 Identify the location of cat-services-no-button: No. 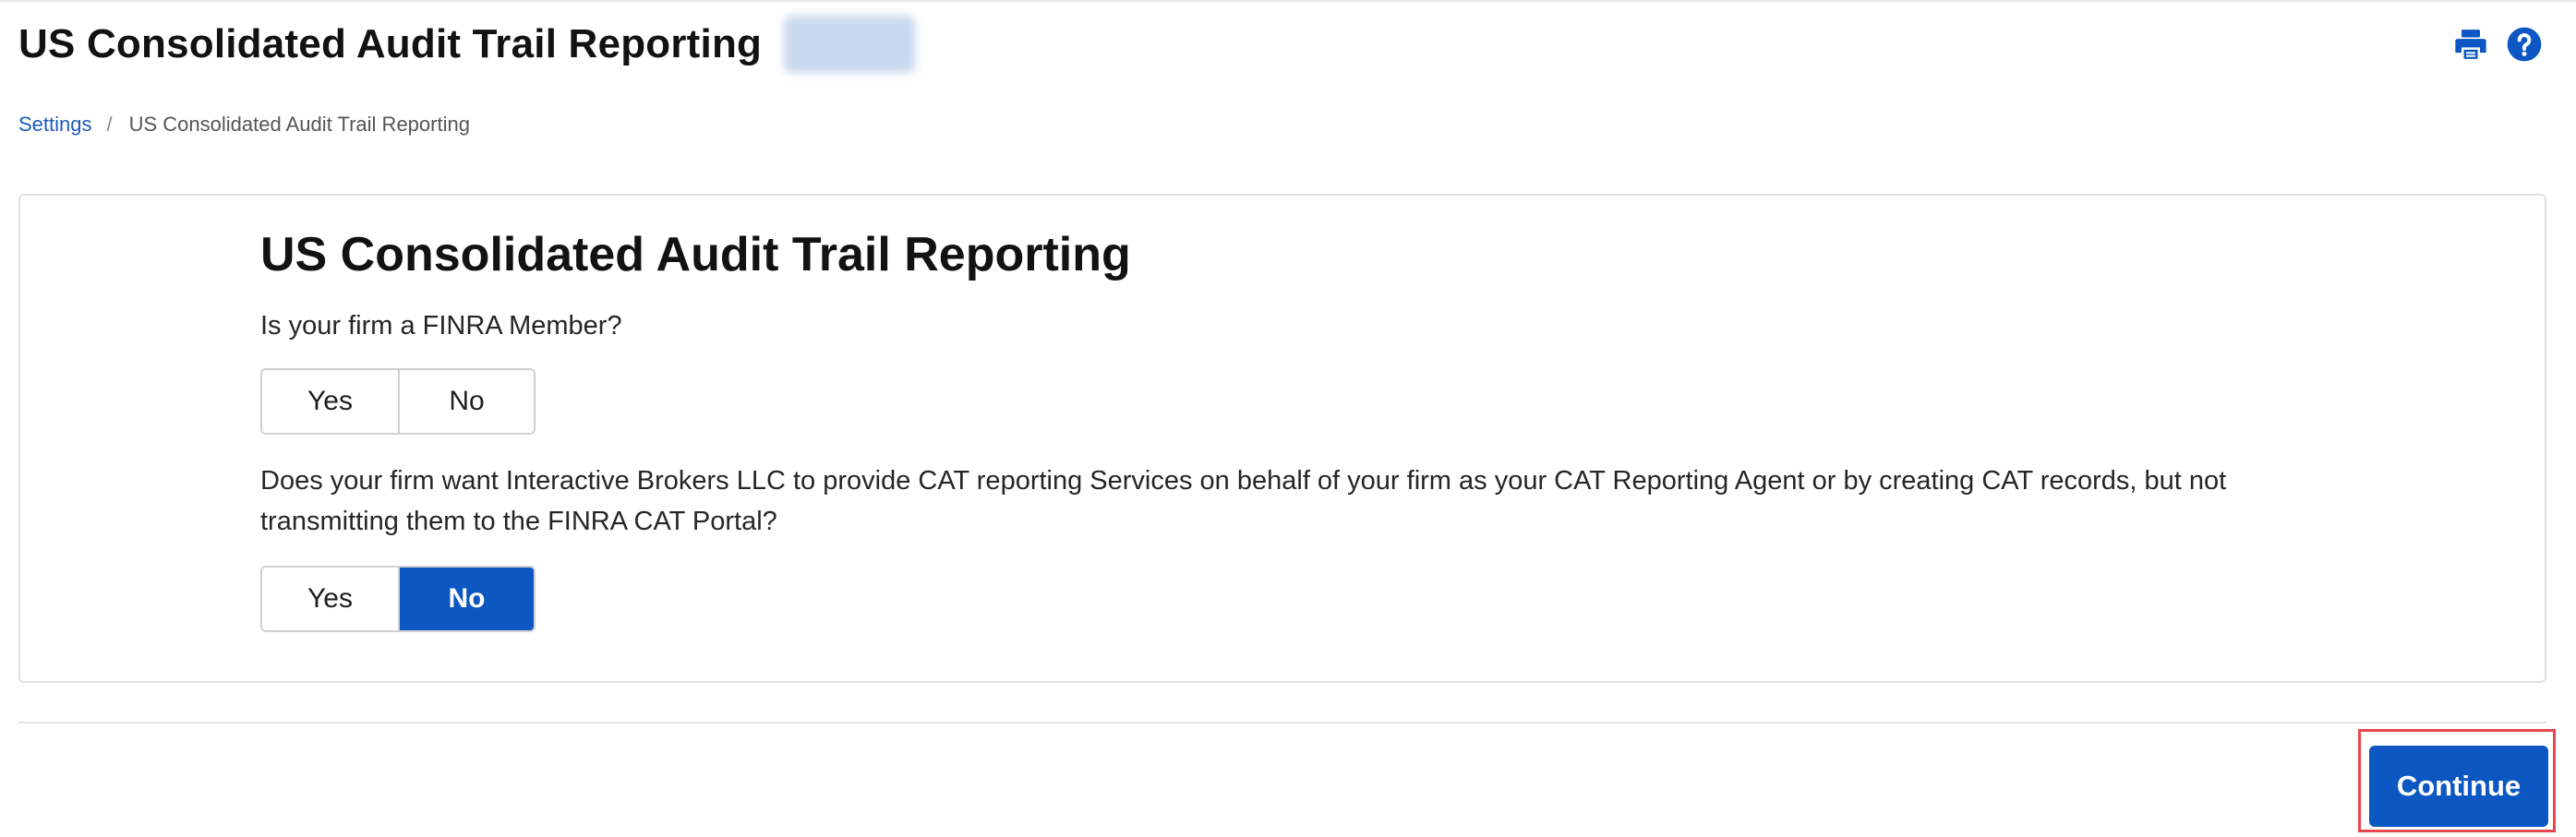
(466, 599).